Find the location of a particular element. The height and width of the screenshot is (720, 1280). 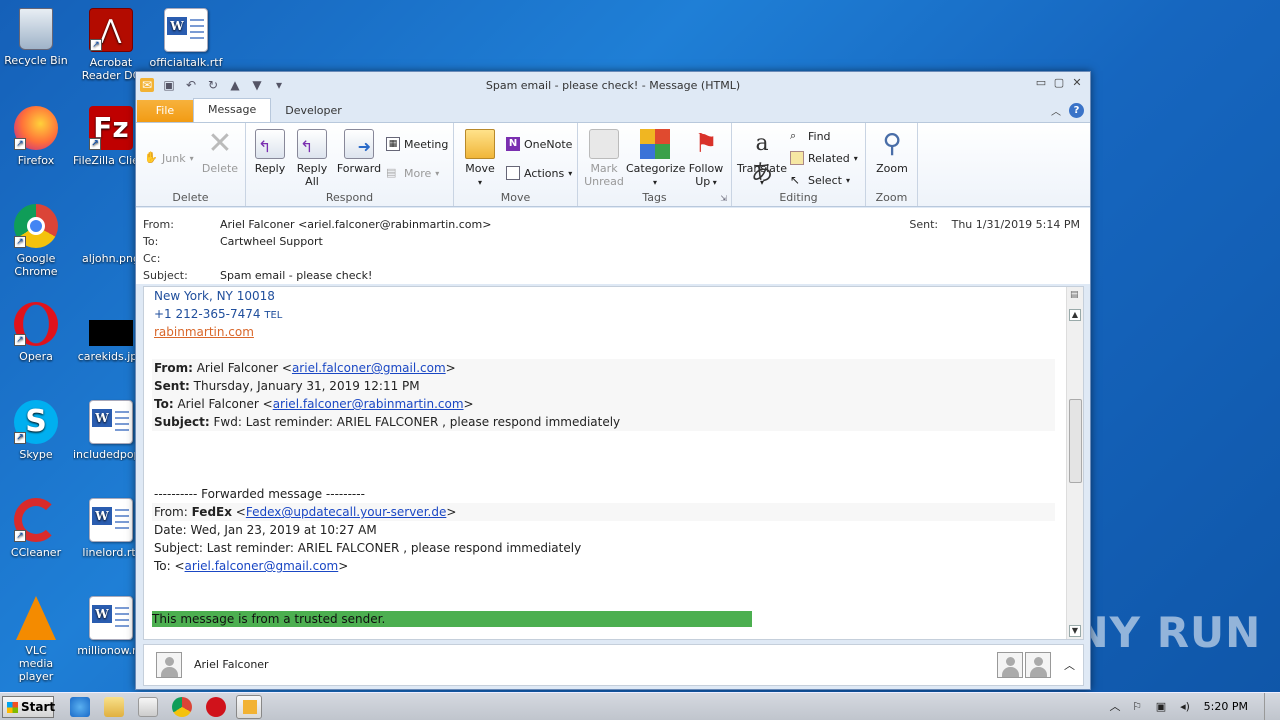

mark-unread-button: Mark Unread is located at coordinates (604, 158).